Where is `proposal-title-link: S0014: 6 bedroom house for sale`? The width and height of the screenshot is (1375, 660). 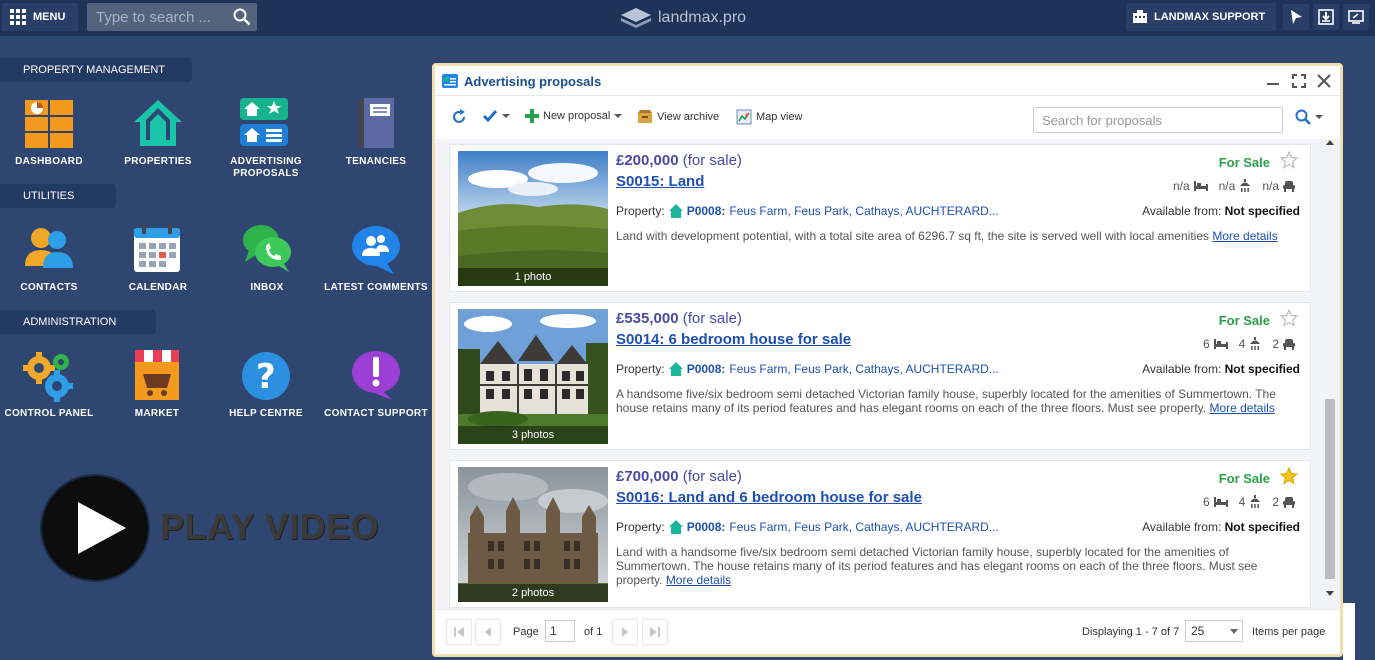
proposal-title-link: S0014: 6 bedroom house for sale is located at coordinates (733, 339).